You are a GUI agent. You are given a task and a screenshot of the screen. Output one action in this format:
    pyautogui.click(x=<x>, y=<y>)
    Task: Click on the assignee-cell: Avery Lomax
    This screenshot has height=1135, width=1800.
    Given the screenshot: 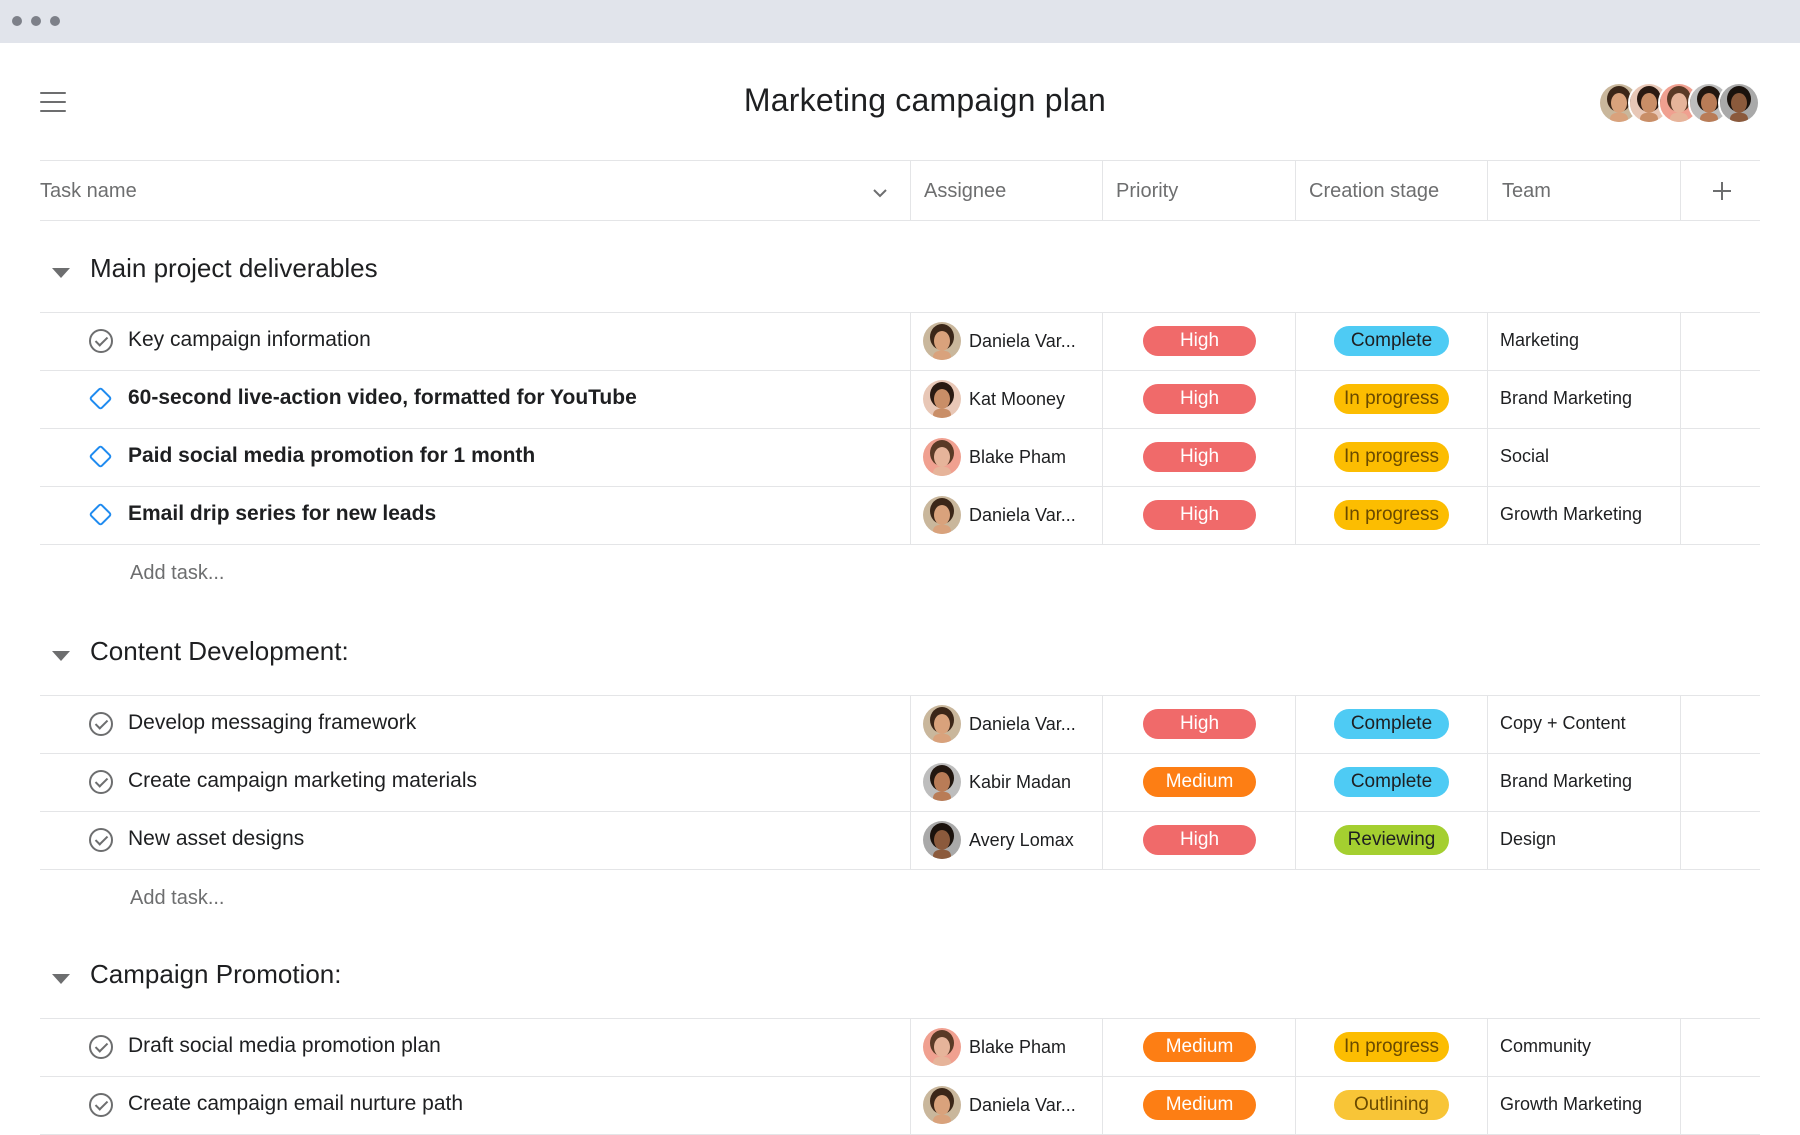 What is the action you would take?
    pyautogui.click(x=1008, y=841)
    